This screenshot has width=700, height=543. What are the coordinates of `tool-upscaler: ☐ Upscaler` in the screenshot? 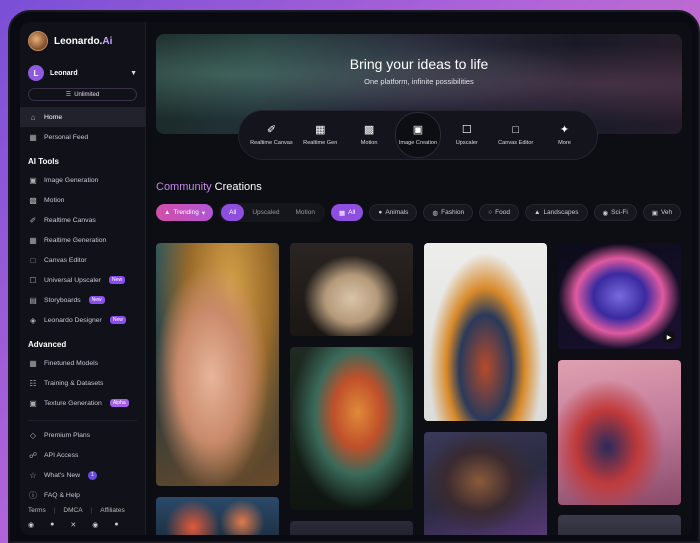 It's located at (467, 135).